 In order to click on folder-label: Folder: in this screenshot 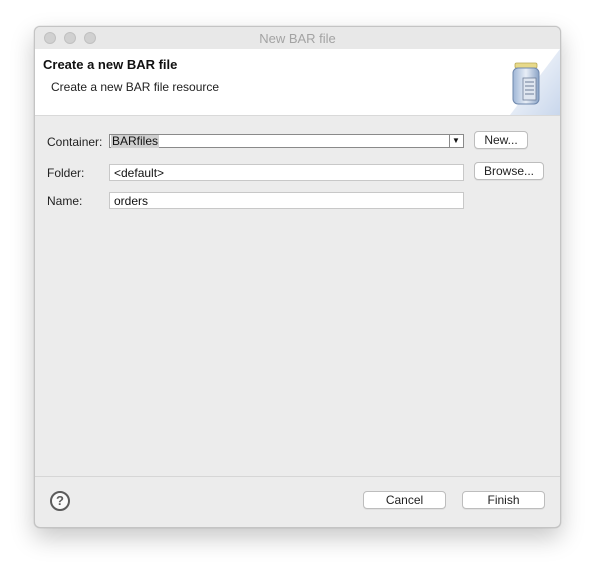, I will do `click(66, 173)`.